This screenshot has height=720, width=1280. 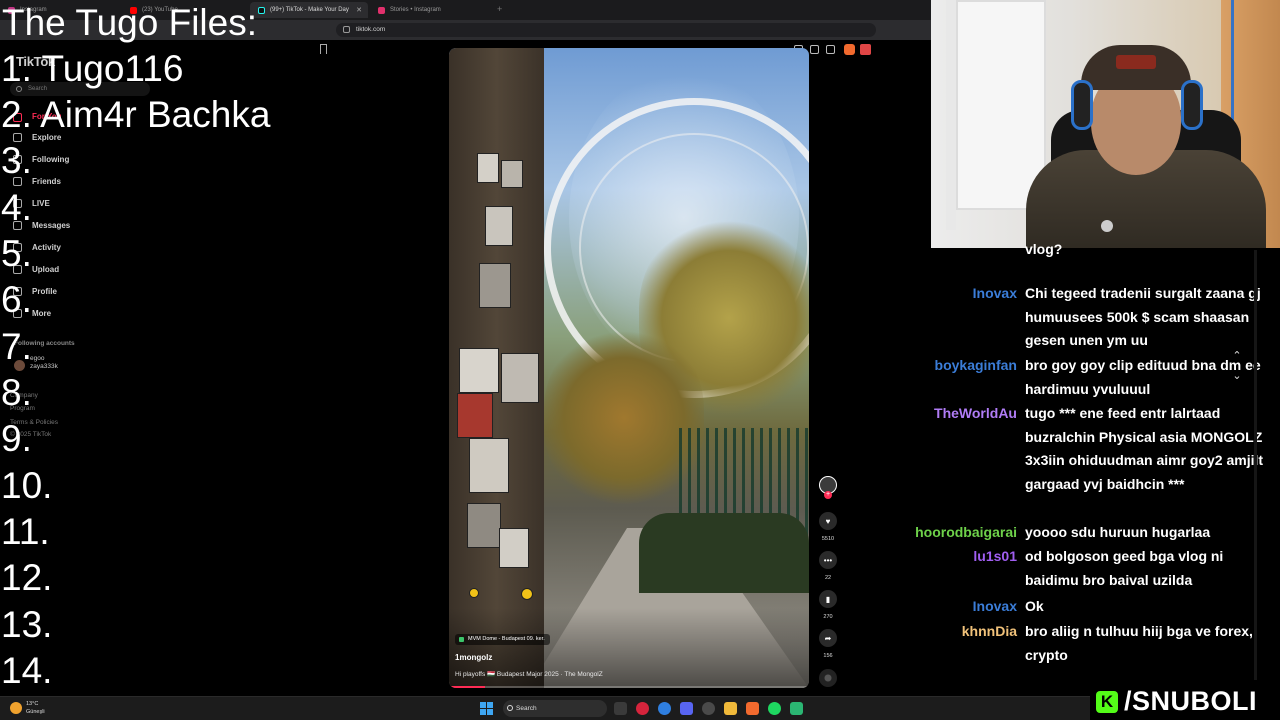 What do you see at coordinates (46, 181) in the screenshot?
I see `nav-friends: Friends` at bounding box center [46, 181].